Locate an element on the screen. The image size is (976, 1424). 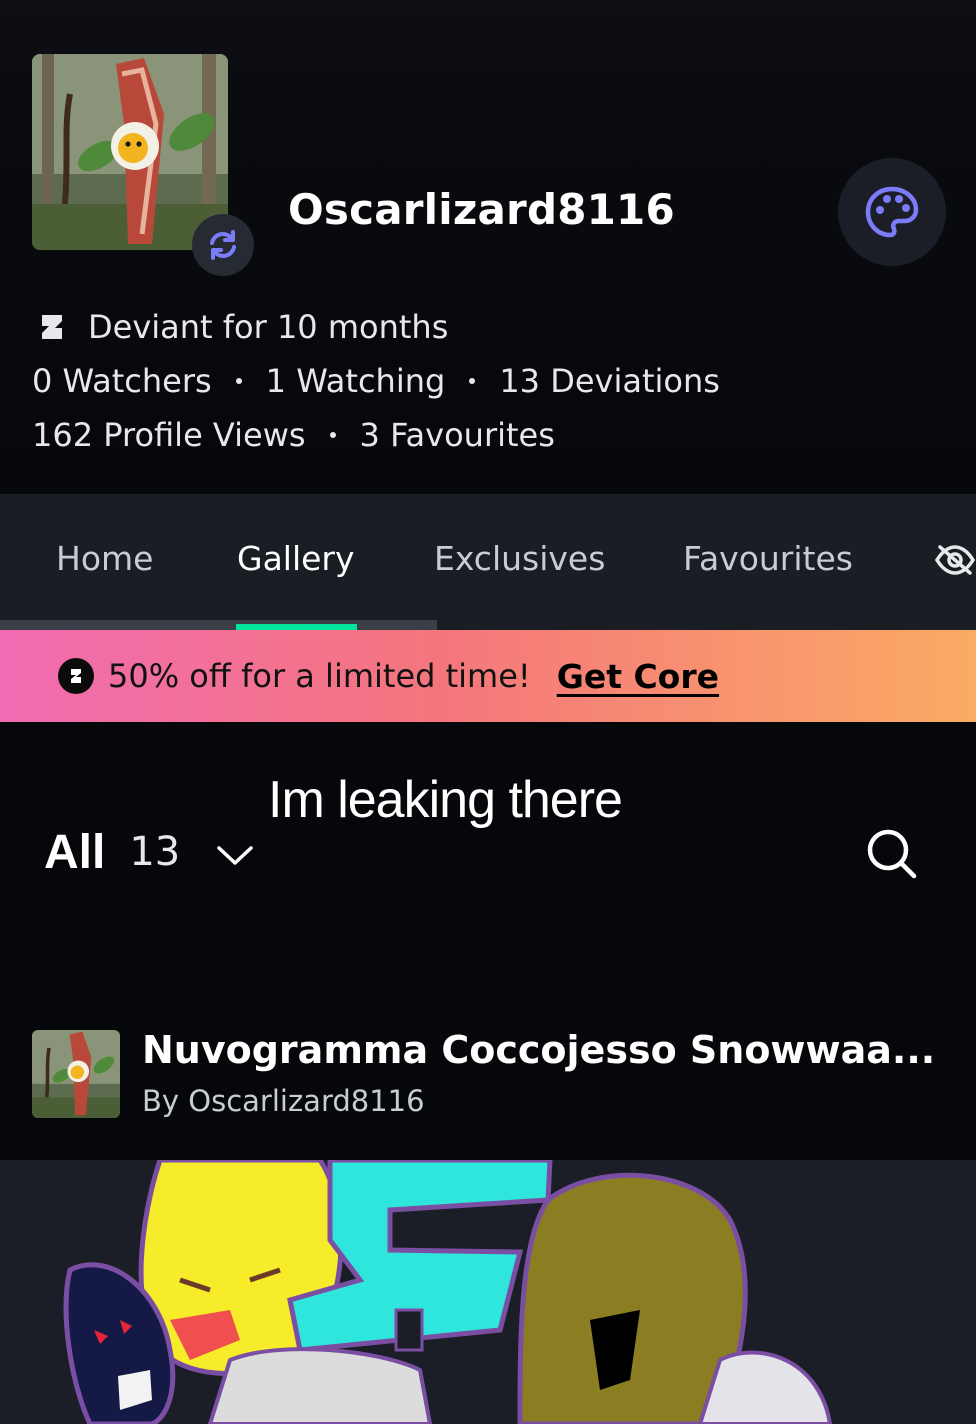
filter-count: 13 is located at coordinates (155, 852).